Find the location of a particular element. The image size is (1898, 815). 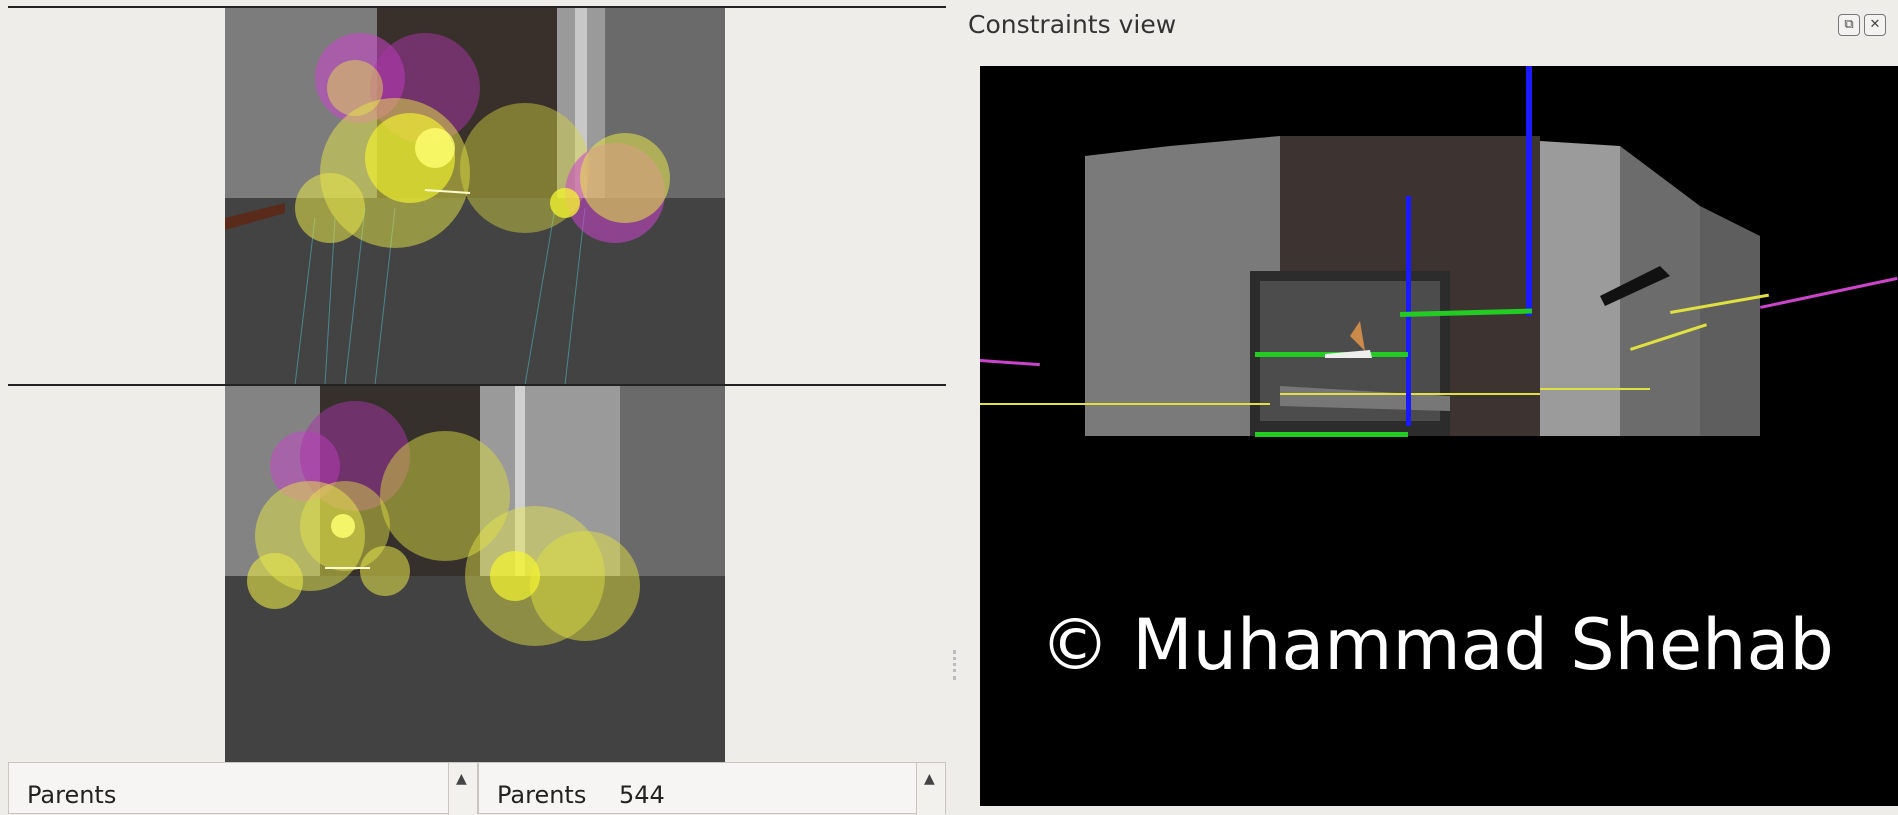

splitter-grip is located at coordinates (956, 665).